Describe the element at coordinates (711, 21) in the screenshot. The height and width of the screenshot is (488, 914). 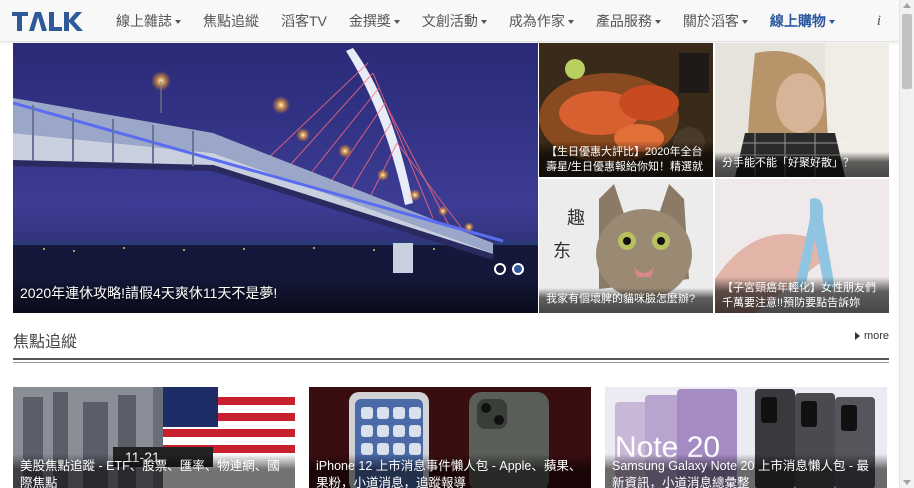
I see `nav-item-label: 關於滔客` at that location.